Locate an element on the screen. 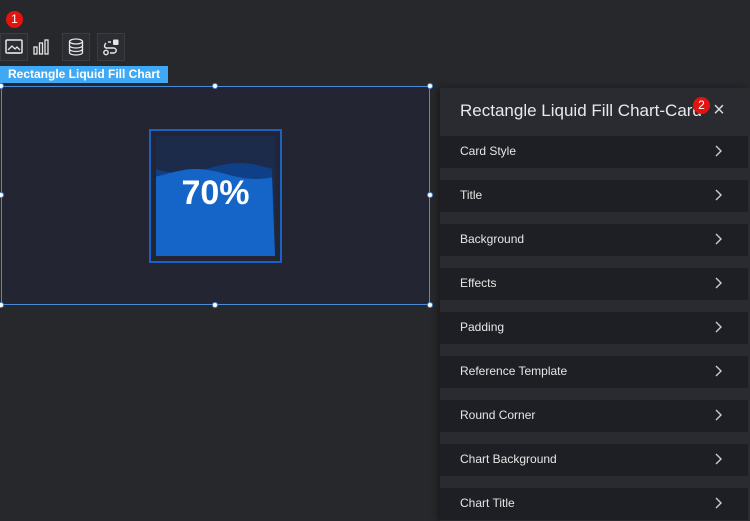 The image size is (750, 521). resize-handle-top-right is located at coordinates (430, 86).